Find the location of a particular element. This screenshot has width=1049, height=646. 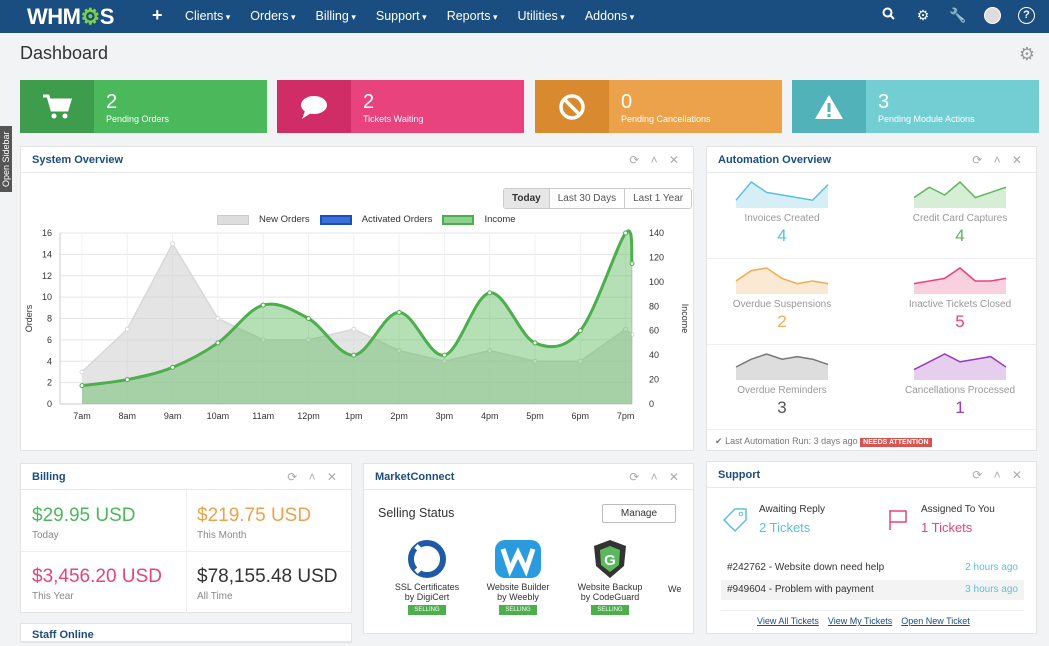

assigned-to-you-count: 1 Tickets is located at coordinates (946, 527).